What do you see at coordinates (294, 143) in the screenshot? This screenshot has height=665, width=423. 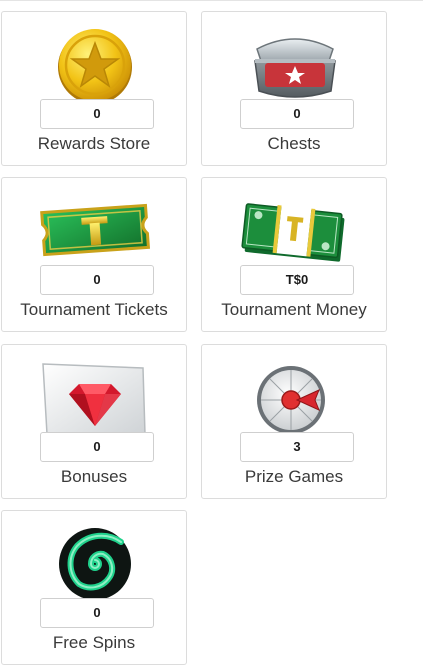 I see `chests-label: Chests` at bounding box center [294, 143].